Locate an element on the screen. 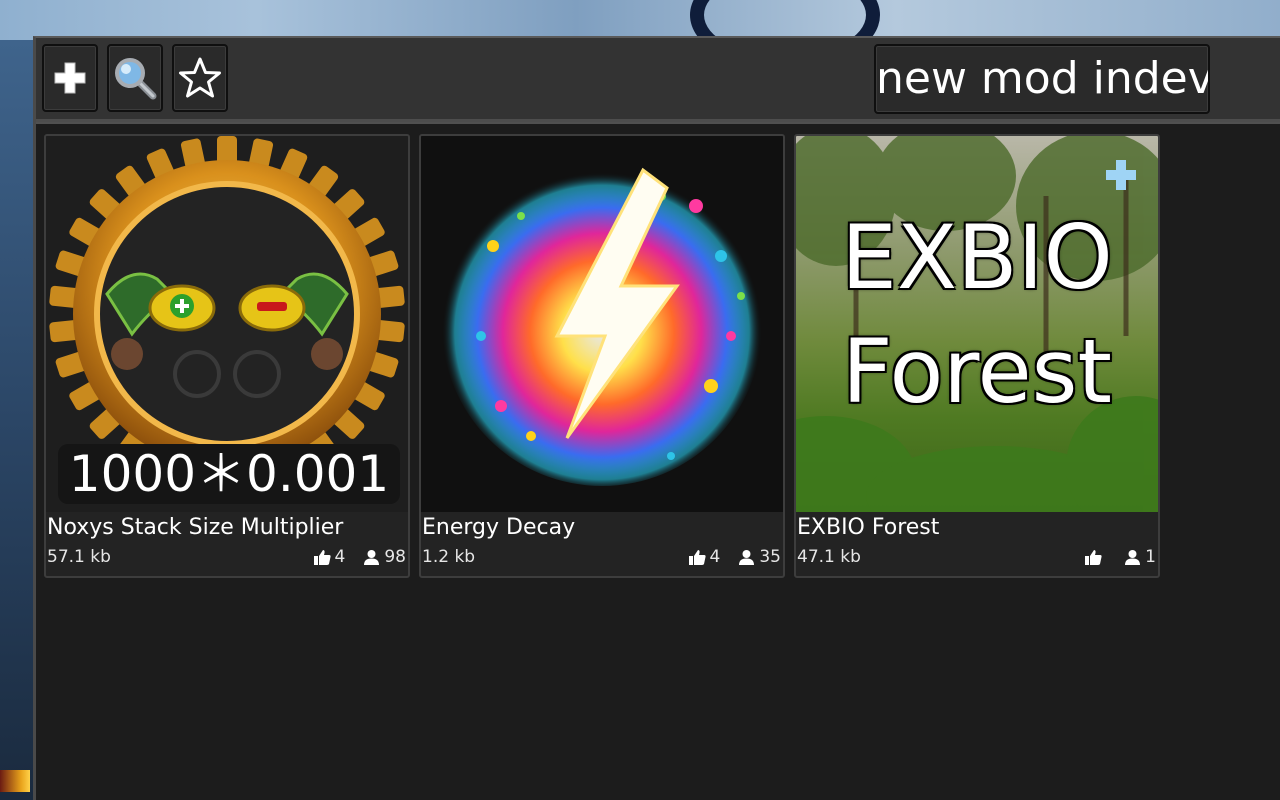 Image resolution: width=1280 pixels, height=800 pixels. thumbnail-title-line1: EXBIO is located at coordinates (977, 257).